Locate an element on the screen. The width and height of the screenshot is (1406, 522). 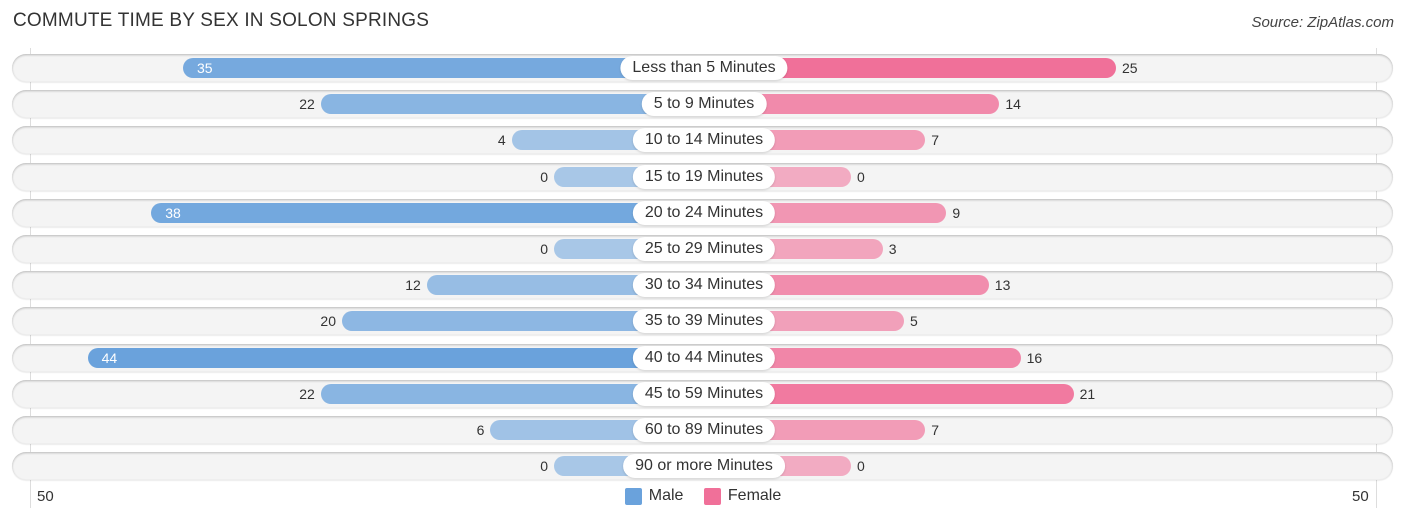
category-label: 40 to 44 Minutes is located at coordinates (704, 357).